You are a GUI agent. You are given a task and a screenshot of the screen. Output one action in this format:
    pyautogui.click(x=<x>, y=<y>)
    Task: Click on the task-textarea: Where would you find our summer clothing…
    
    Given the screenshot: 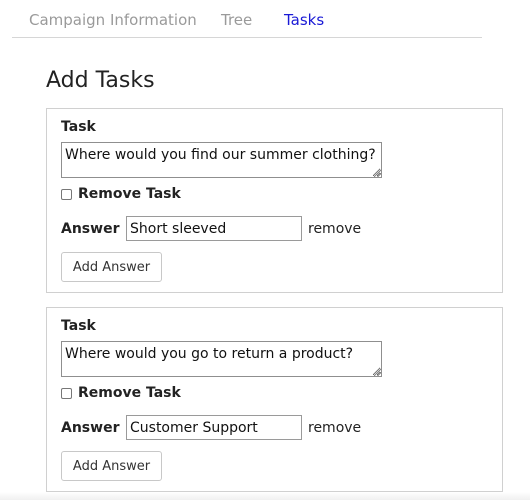 What is the action you would take?
    pyautogui.click(x=221, y=160)
    